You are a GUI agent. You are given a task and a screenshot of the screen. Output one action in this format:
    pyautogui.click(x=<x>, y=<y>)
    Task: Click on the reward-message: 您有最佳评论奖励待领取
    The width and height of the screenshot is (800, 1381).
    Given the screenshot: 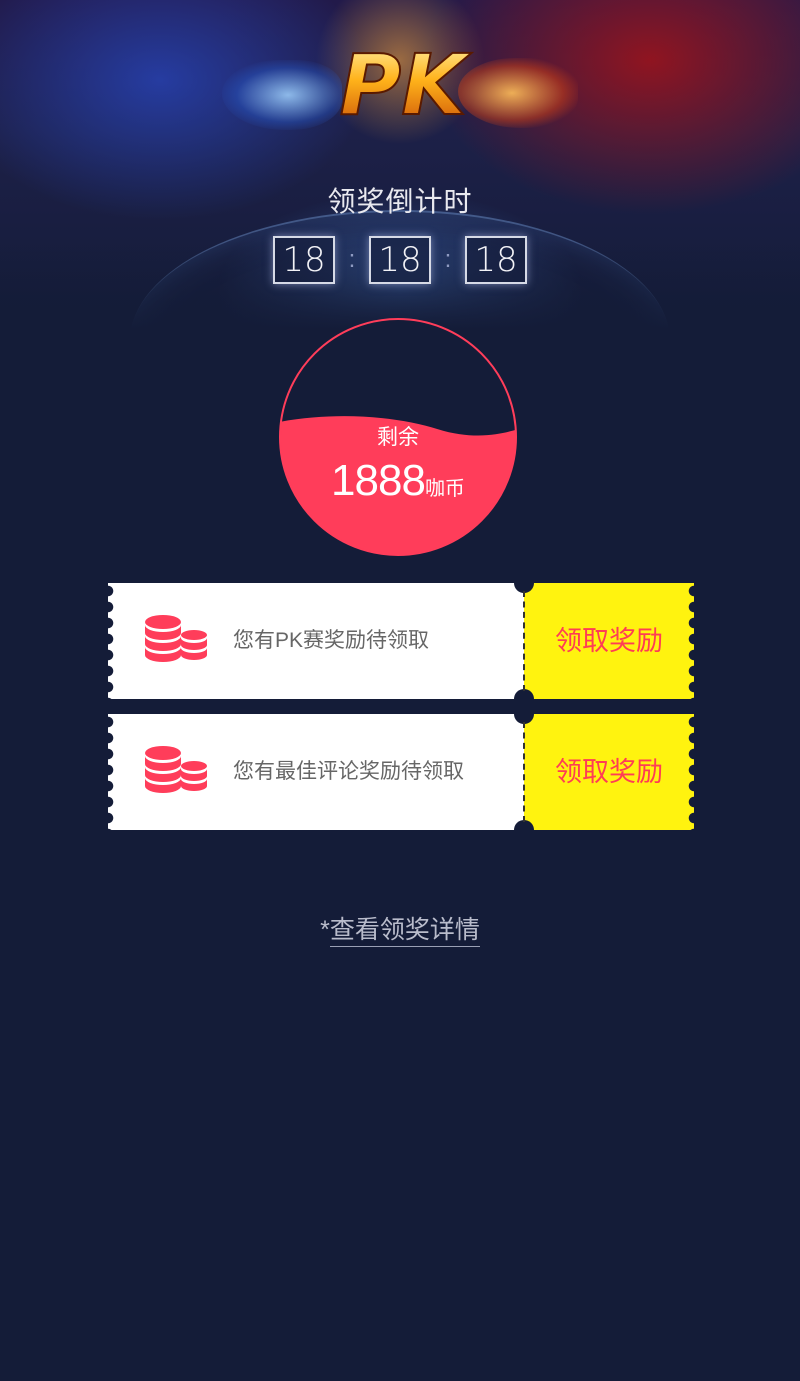 What is the action you would take?
    pyautogui.click(x=348, y=771)
    